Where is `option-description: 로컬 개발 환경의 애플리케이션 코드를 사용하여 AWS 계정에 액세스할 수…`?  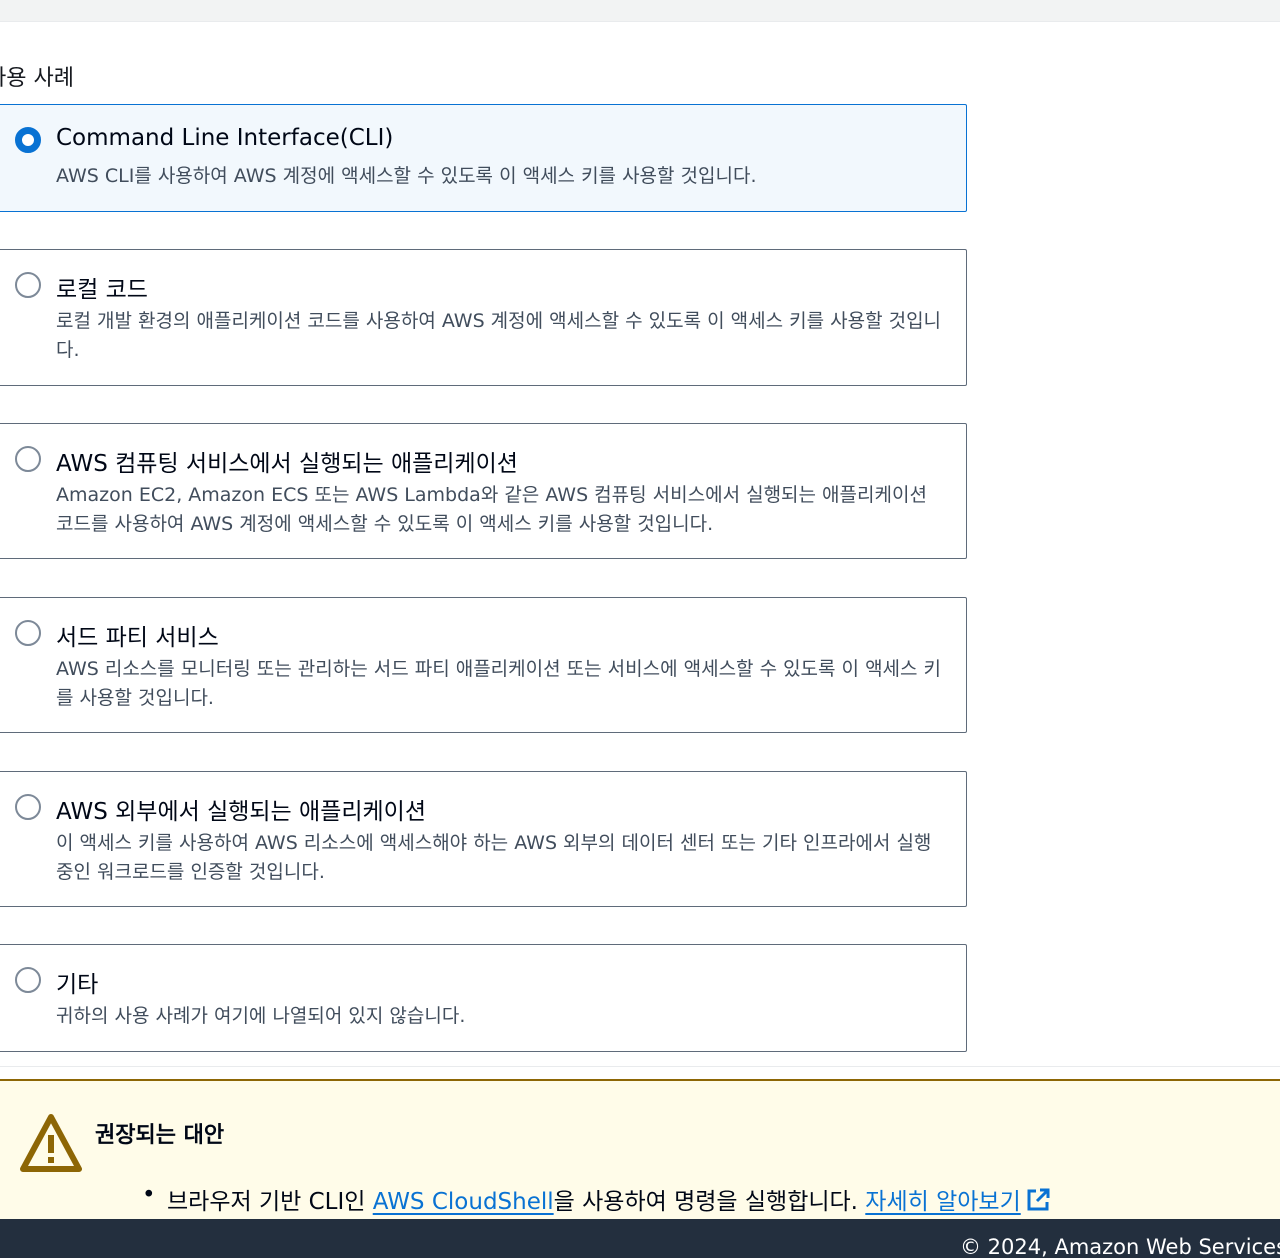
option-description: 로컬 개발 환경의 애플리케이션 코드를 사용하여 AWS 계정에 액세스할 수… is located at coordinates (499, 335).